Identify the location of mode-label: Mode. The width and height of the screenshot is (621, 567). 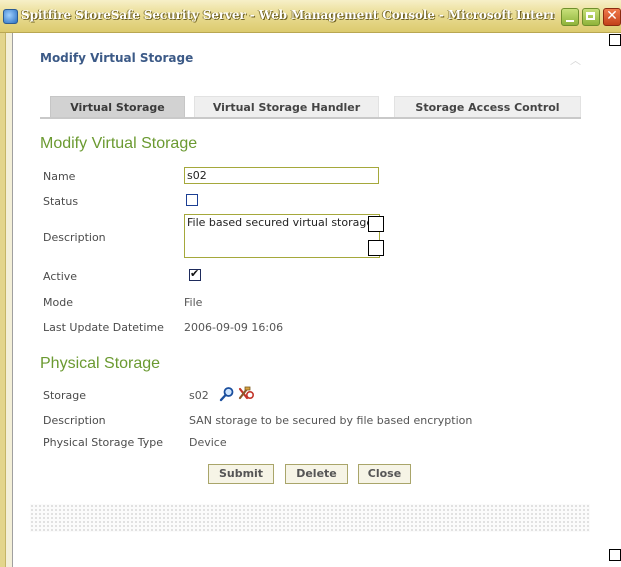
(58, 302).